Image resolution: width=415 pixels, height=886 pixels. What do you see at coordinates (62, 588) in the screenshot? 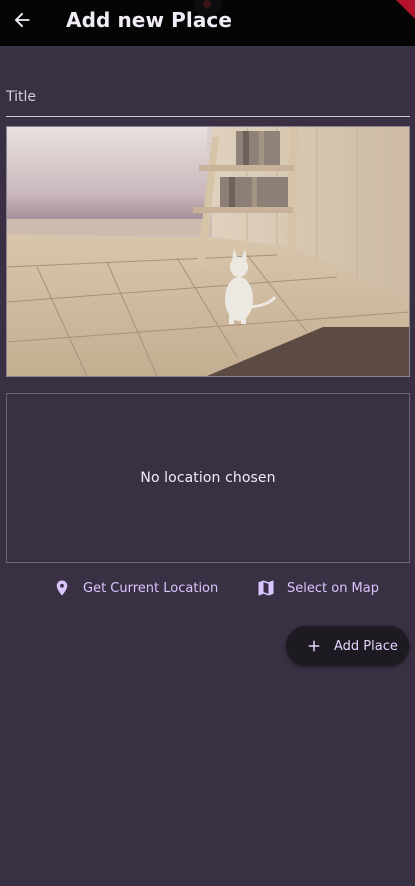
I see `location-pin-icon` at bounding box center [62, 588].